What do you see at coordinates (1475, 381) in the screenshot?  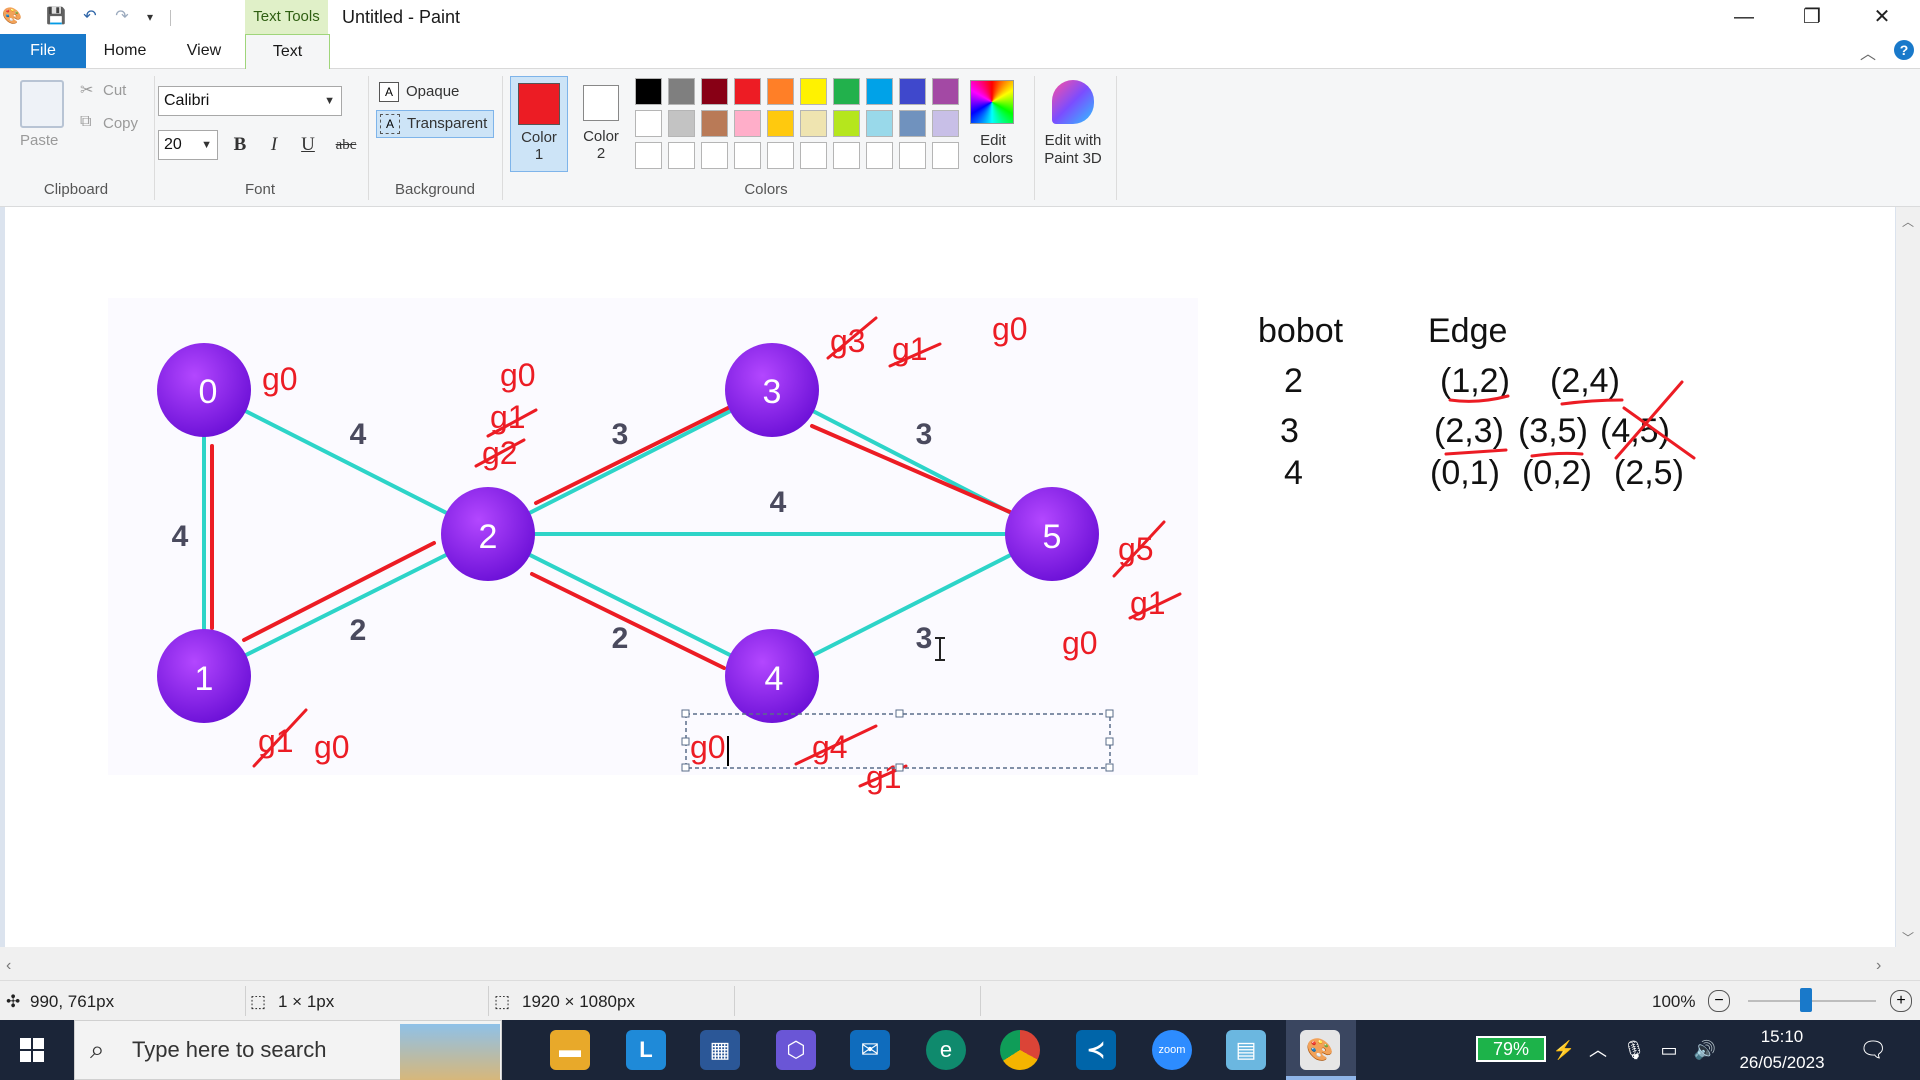 I see `table-cell-edge: (1,2)` at bounding box center [1475, 381].